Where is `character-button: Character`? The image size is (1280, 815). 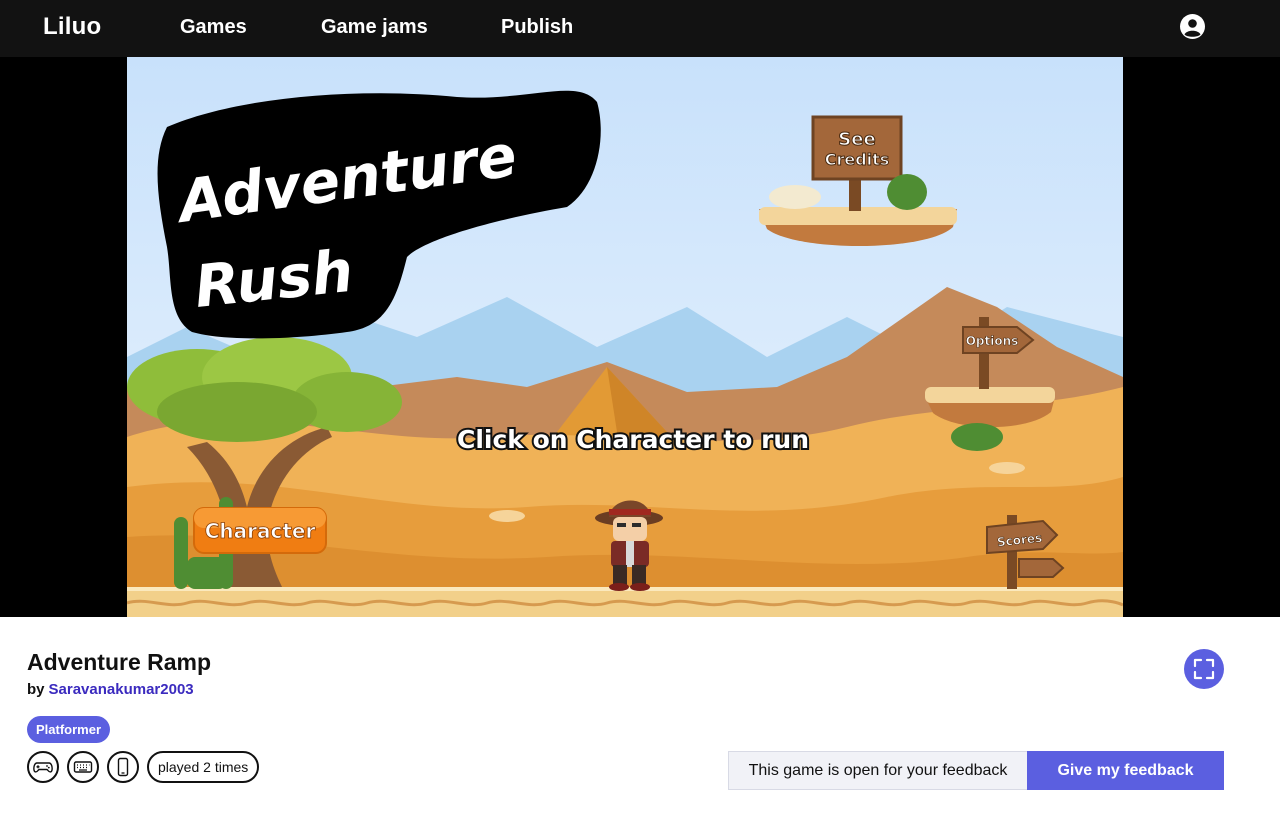 character-button: Character is located at coordinates (260, 531).